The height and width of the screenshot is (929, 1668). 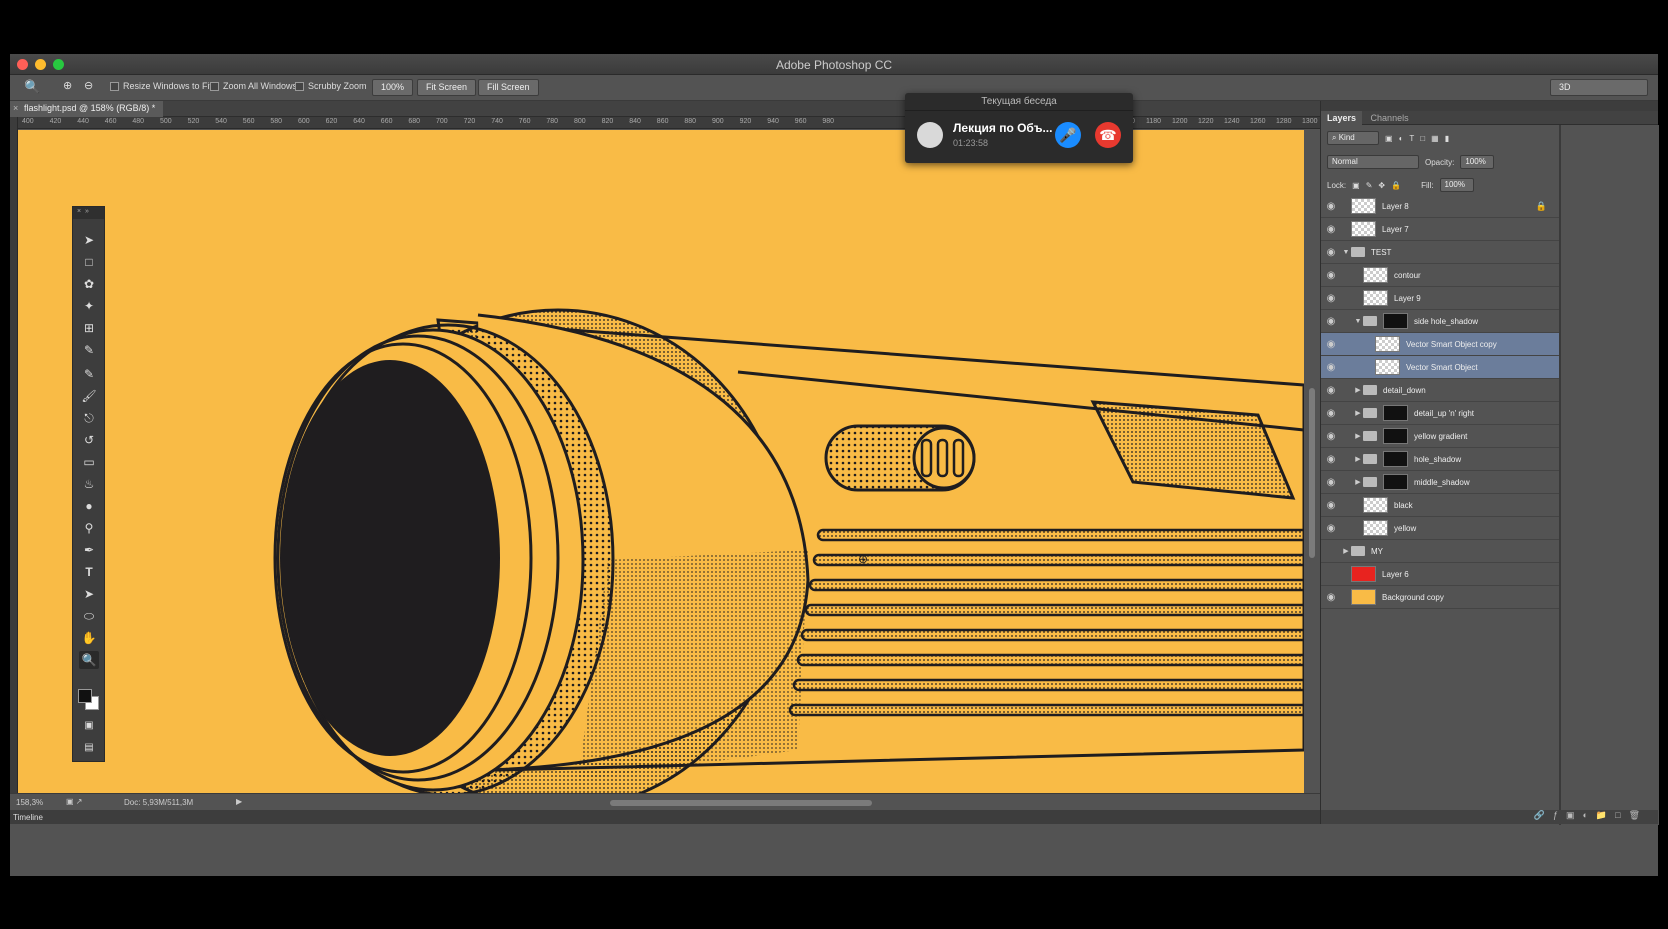 What do you see at coordinates (1312, 473) in the screenshot?
I see `vertical-scroll-thumb` at bounding box center [1312, 473].